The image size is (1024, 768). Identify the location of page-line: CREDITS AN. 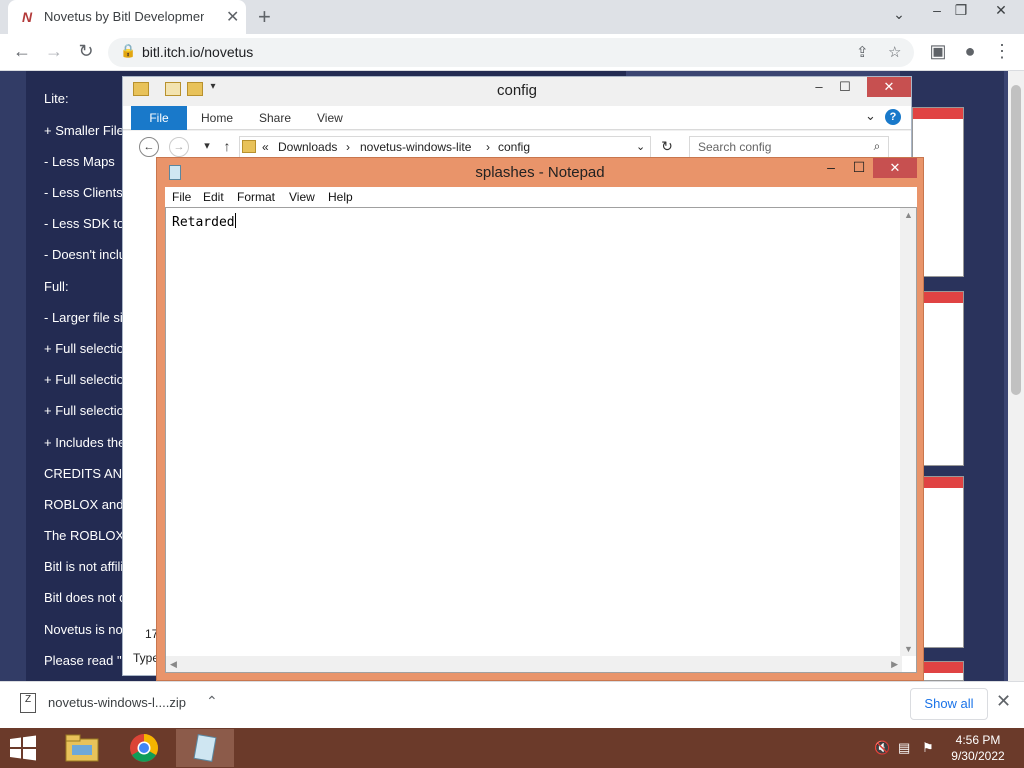
(83, 473).